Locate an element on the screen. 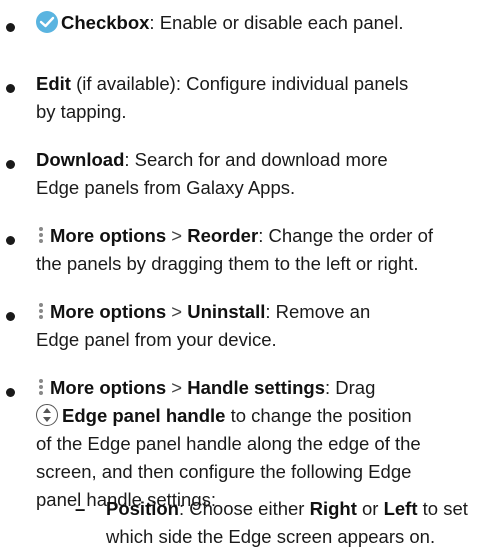  term-label: Download is located at coordinates (80, 159).